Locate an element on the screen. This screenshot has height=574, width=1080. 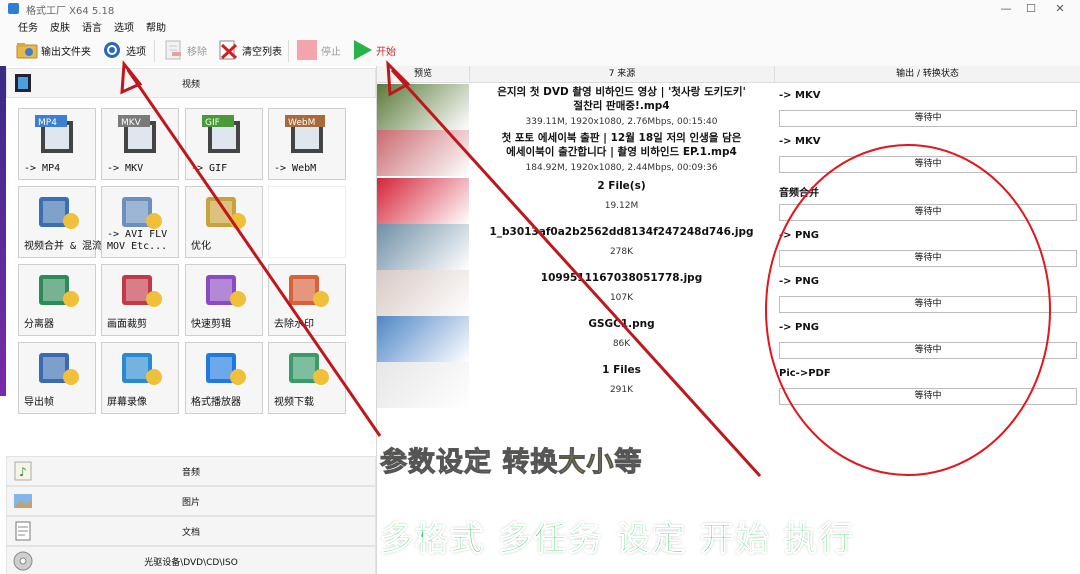
svg-text: GIF is located at coordinates (212, 123).